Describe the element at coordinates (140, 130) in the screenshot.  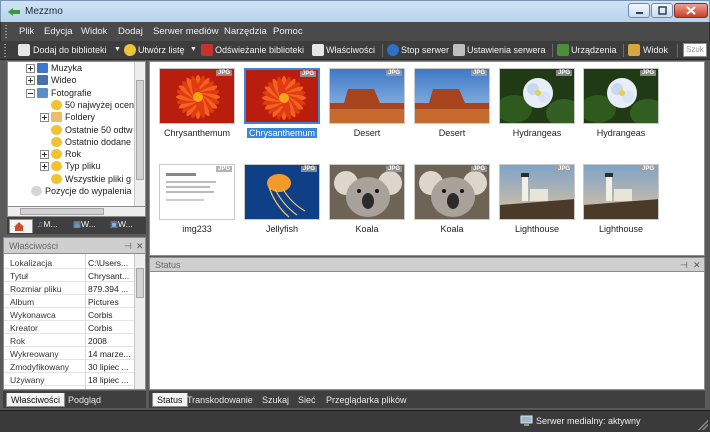
I see `tree-scroll-thumb` at that location.